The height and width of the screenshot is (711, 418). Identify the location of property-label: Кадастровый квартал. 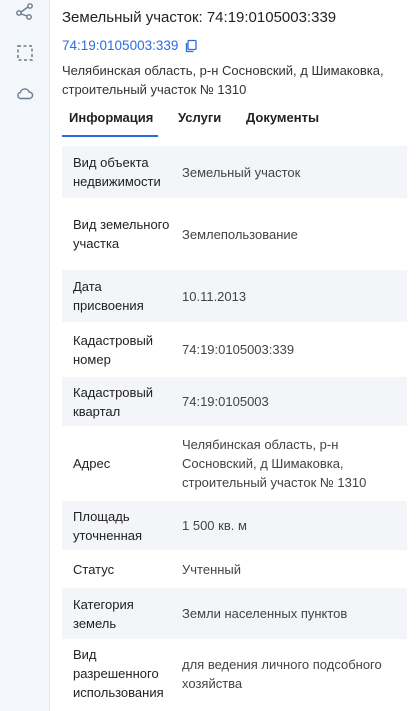
(113, 401).